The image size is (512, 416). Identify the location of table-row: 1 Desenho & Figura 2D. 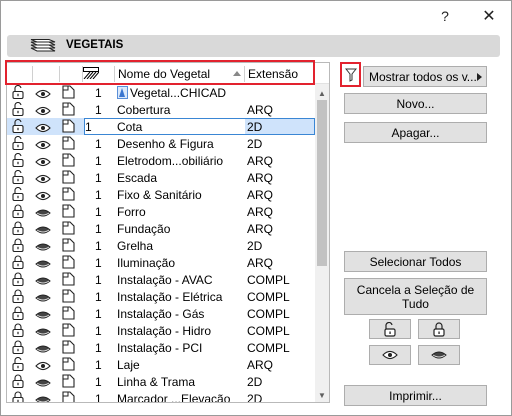
(161, 143).